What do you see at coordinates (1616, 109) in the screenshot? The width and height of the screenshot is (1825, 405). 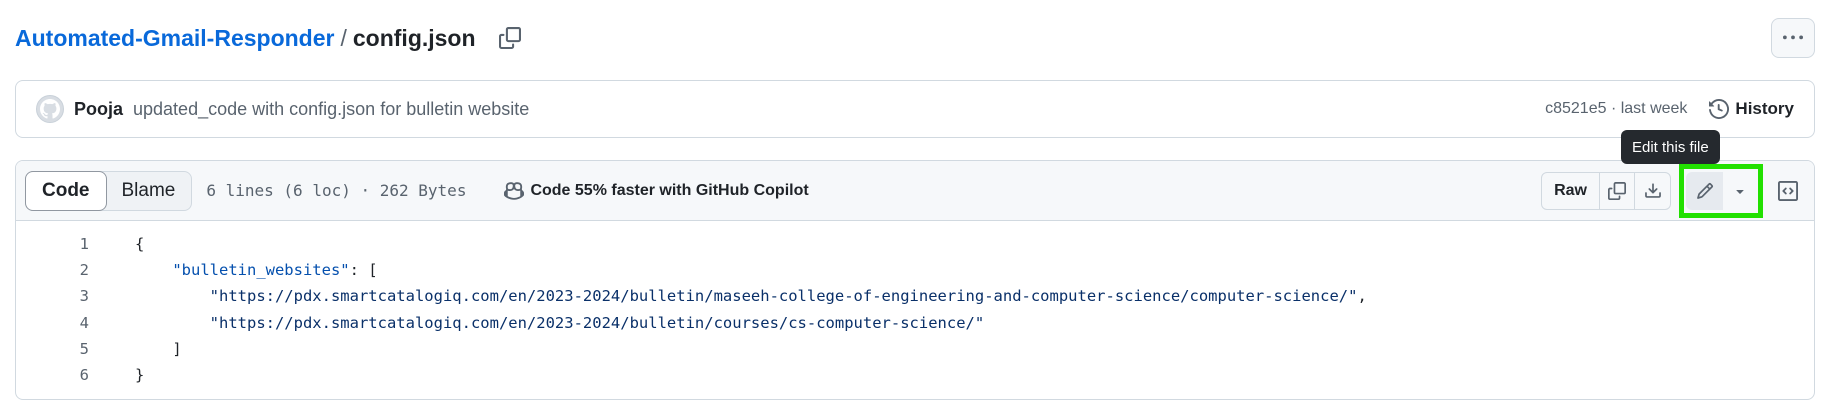 I see `commit-sha-time: c8521e5 · last week` at bounding box center [1616, 109].